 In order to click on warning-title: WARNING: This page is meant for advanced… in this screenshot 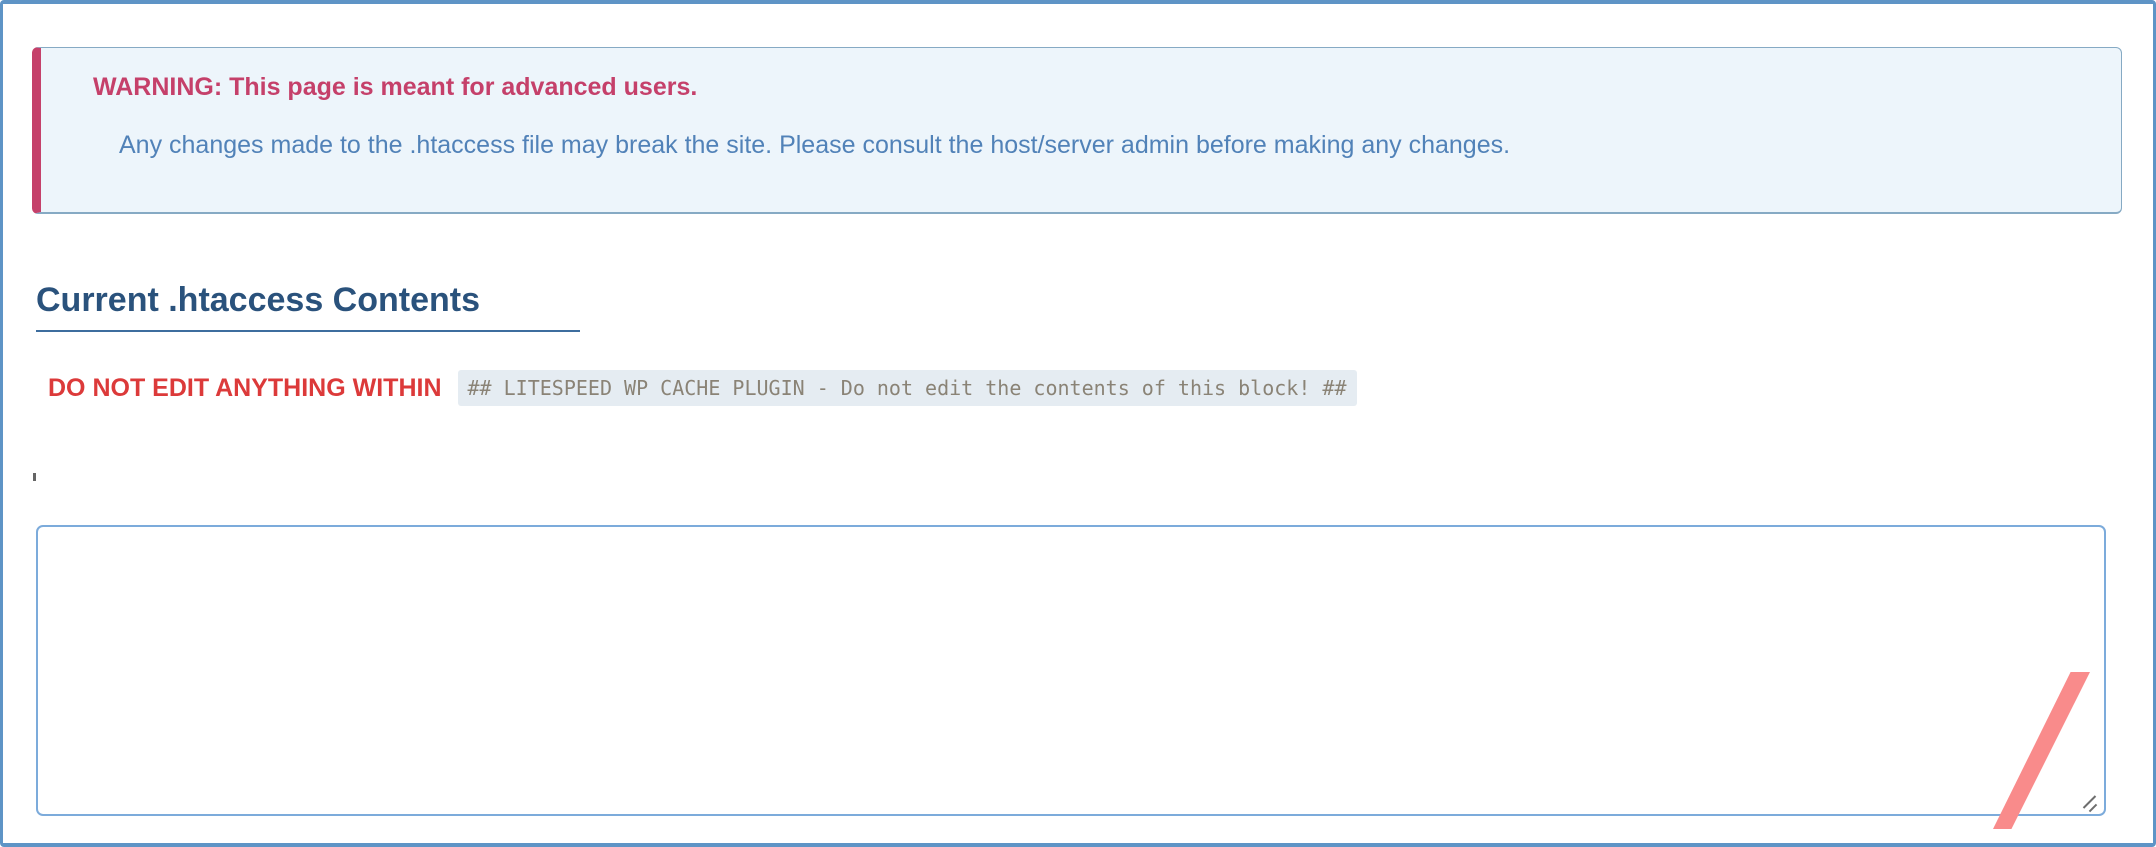, I will do `click(395, 87)`.